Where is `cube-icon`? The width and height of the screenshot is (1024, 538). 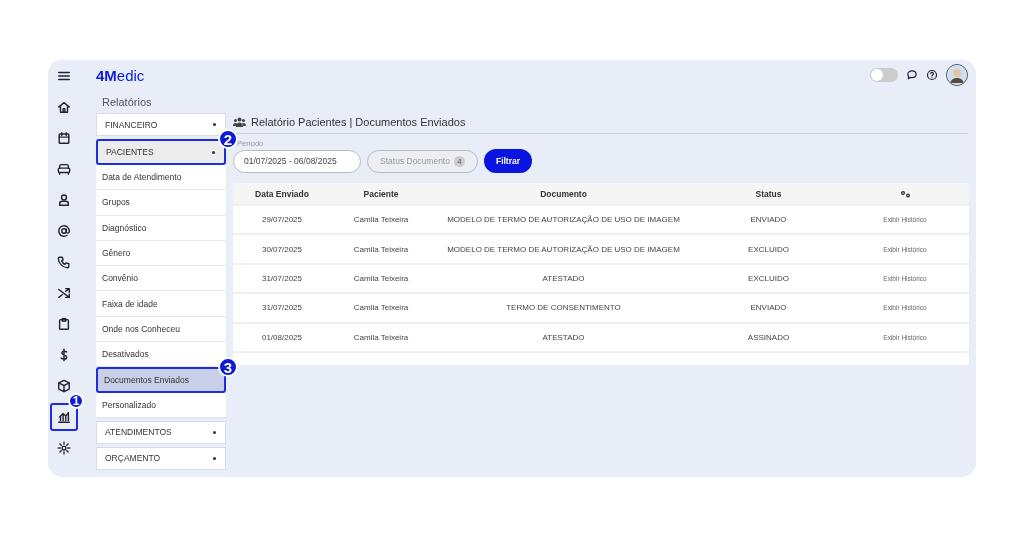
cube-icon is located at coordinates (64, 386).